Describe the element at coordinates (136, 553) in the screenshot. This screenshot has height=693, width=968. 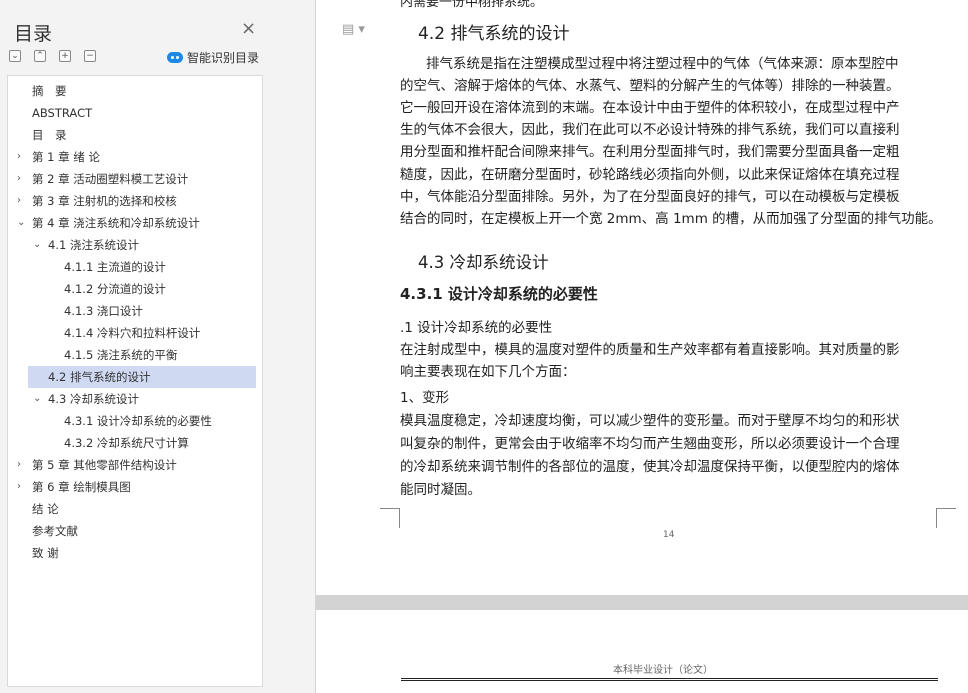
I see `toc-item: 致 谢` at that location.